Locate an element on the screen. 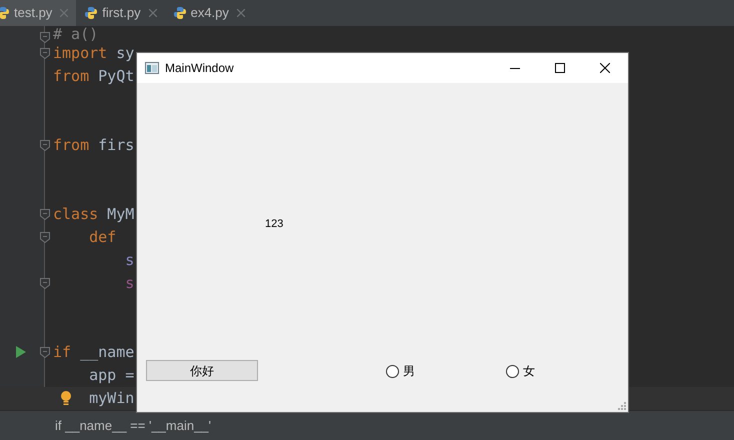  code-line: import sy is located at coordinates (93, 53).